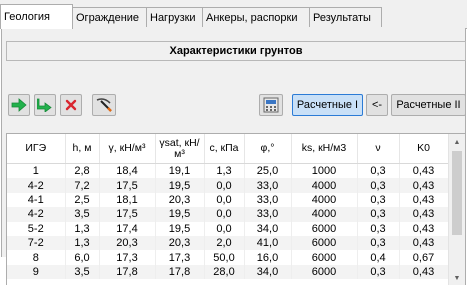  Describe the element at coordinates (36, 257) in the screenshot. I see `cell-ige: 8` at that location.